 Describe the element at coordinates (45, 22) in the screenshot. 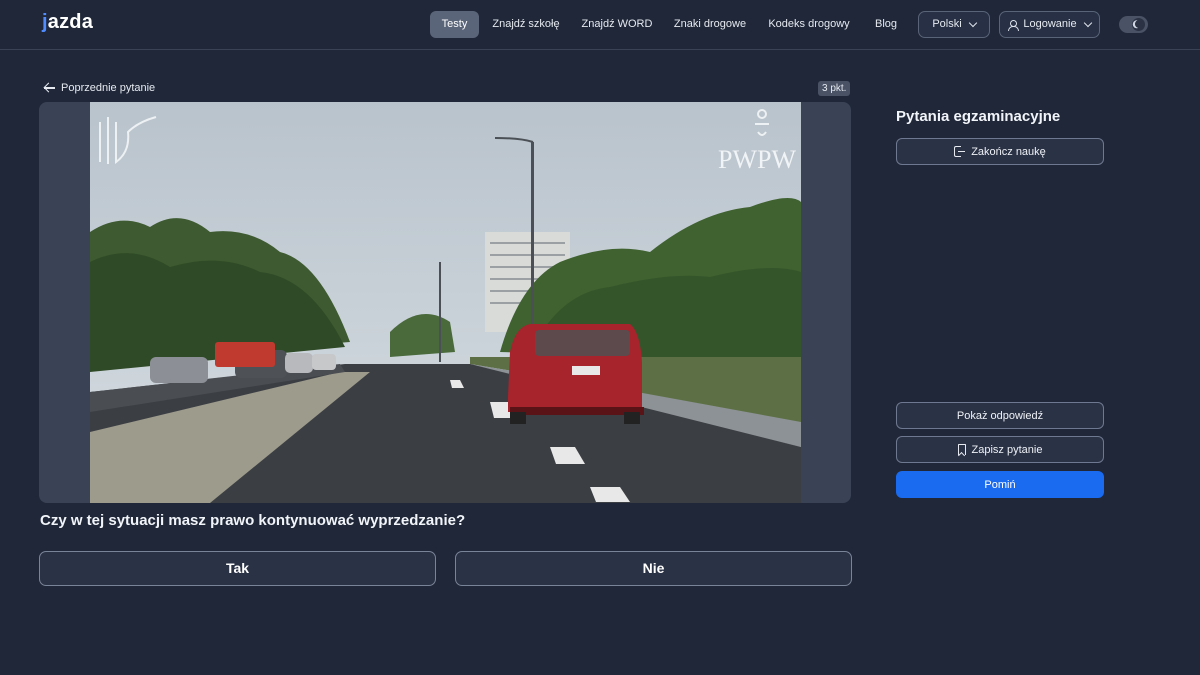

I see `logo-mark: j` at that location.